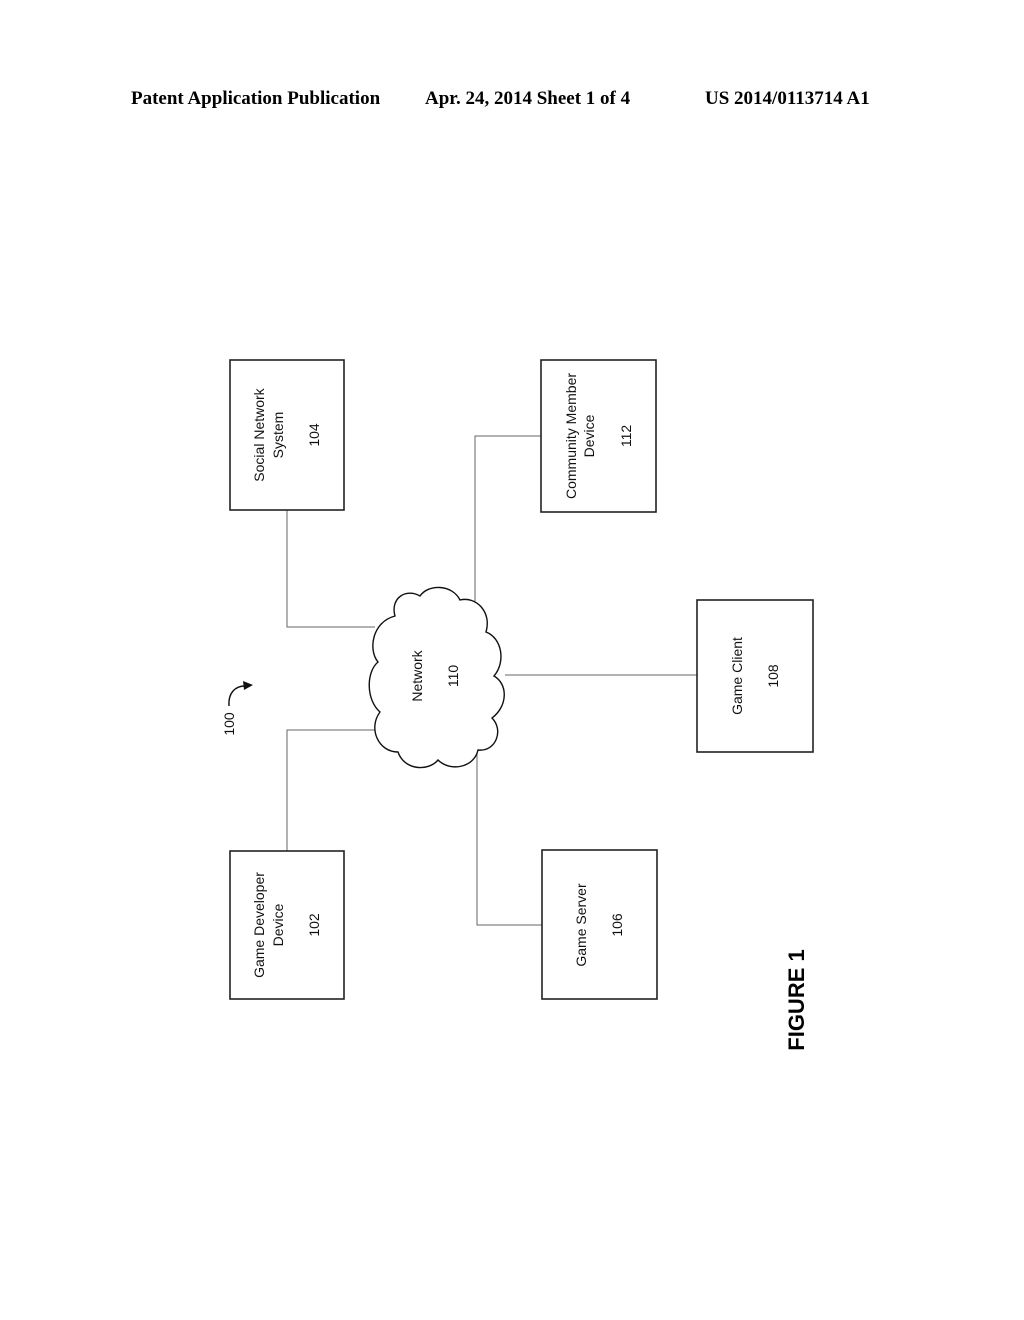 The image size is (1024, 1320). What do you see at coordinates (737, 676) in the screenshot?
I see `node-label-line1: Game Client` at bounding box center [737, 676].